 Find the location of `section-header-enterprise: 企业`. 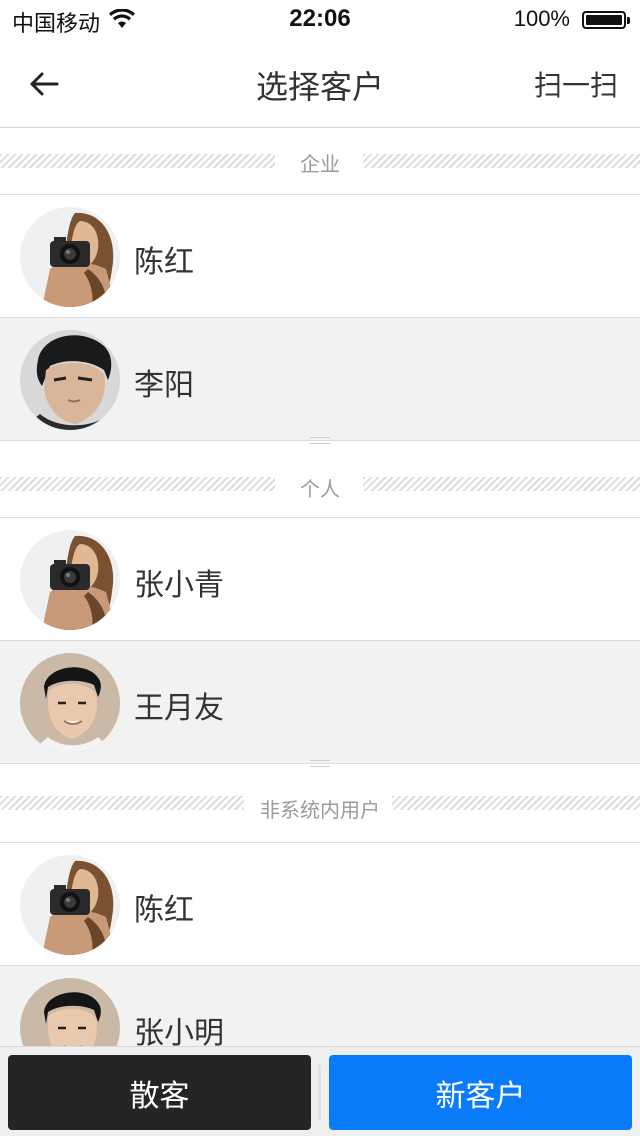

section-header-enterprise: 企业 is located at coordinates (320, 161).